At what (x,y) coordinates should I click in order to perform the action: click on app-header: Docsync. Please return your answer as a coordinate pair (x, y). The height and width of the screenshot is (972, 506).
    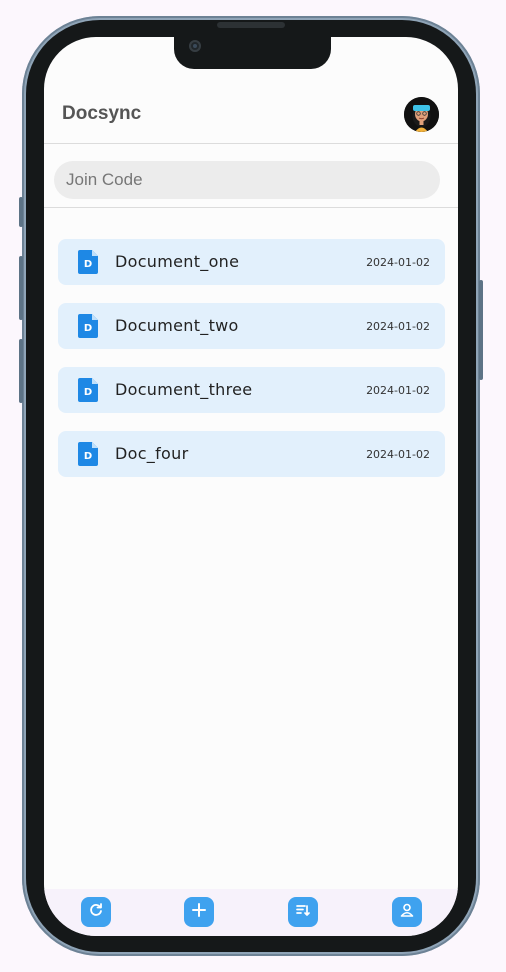
    Looking at the image, I should click on (251, 118).